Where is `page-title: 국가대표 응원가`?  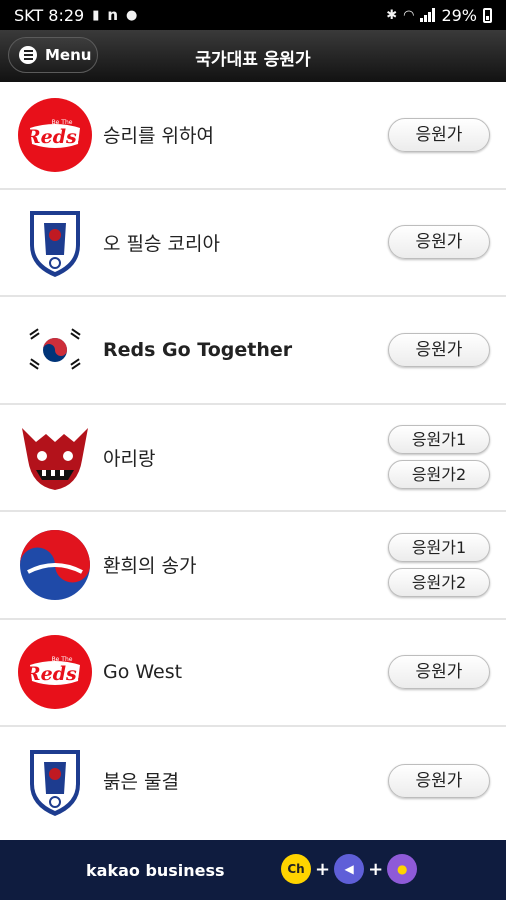 page-title: 국가대표 응원가 is located at coordinates (253, 60).